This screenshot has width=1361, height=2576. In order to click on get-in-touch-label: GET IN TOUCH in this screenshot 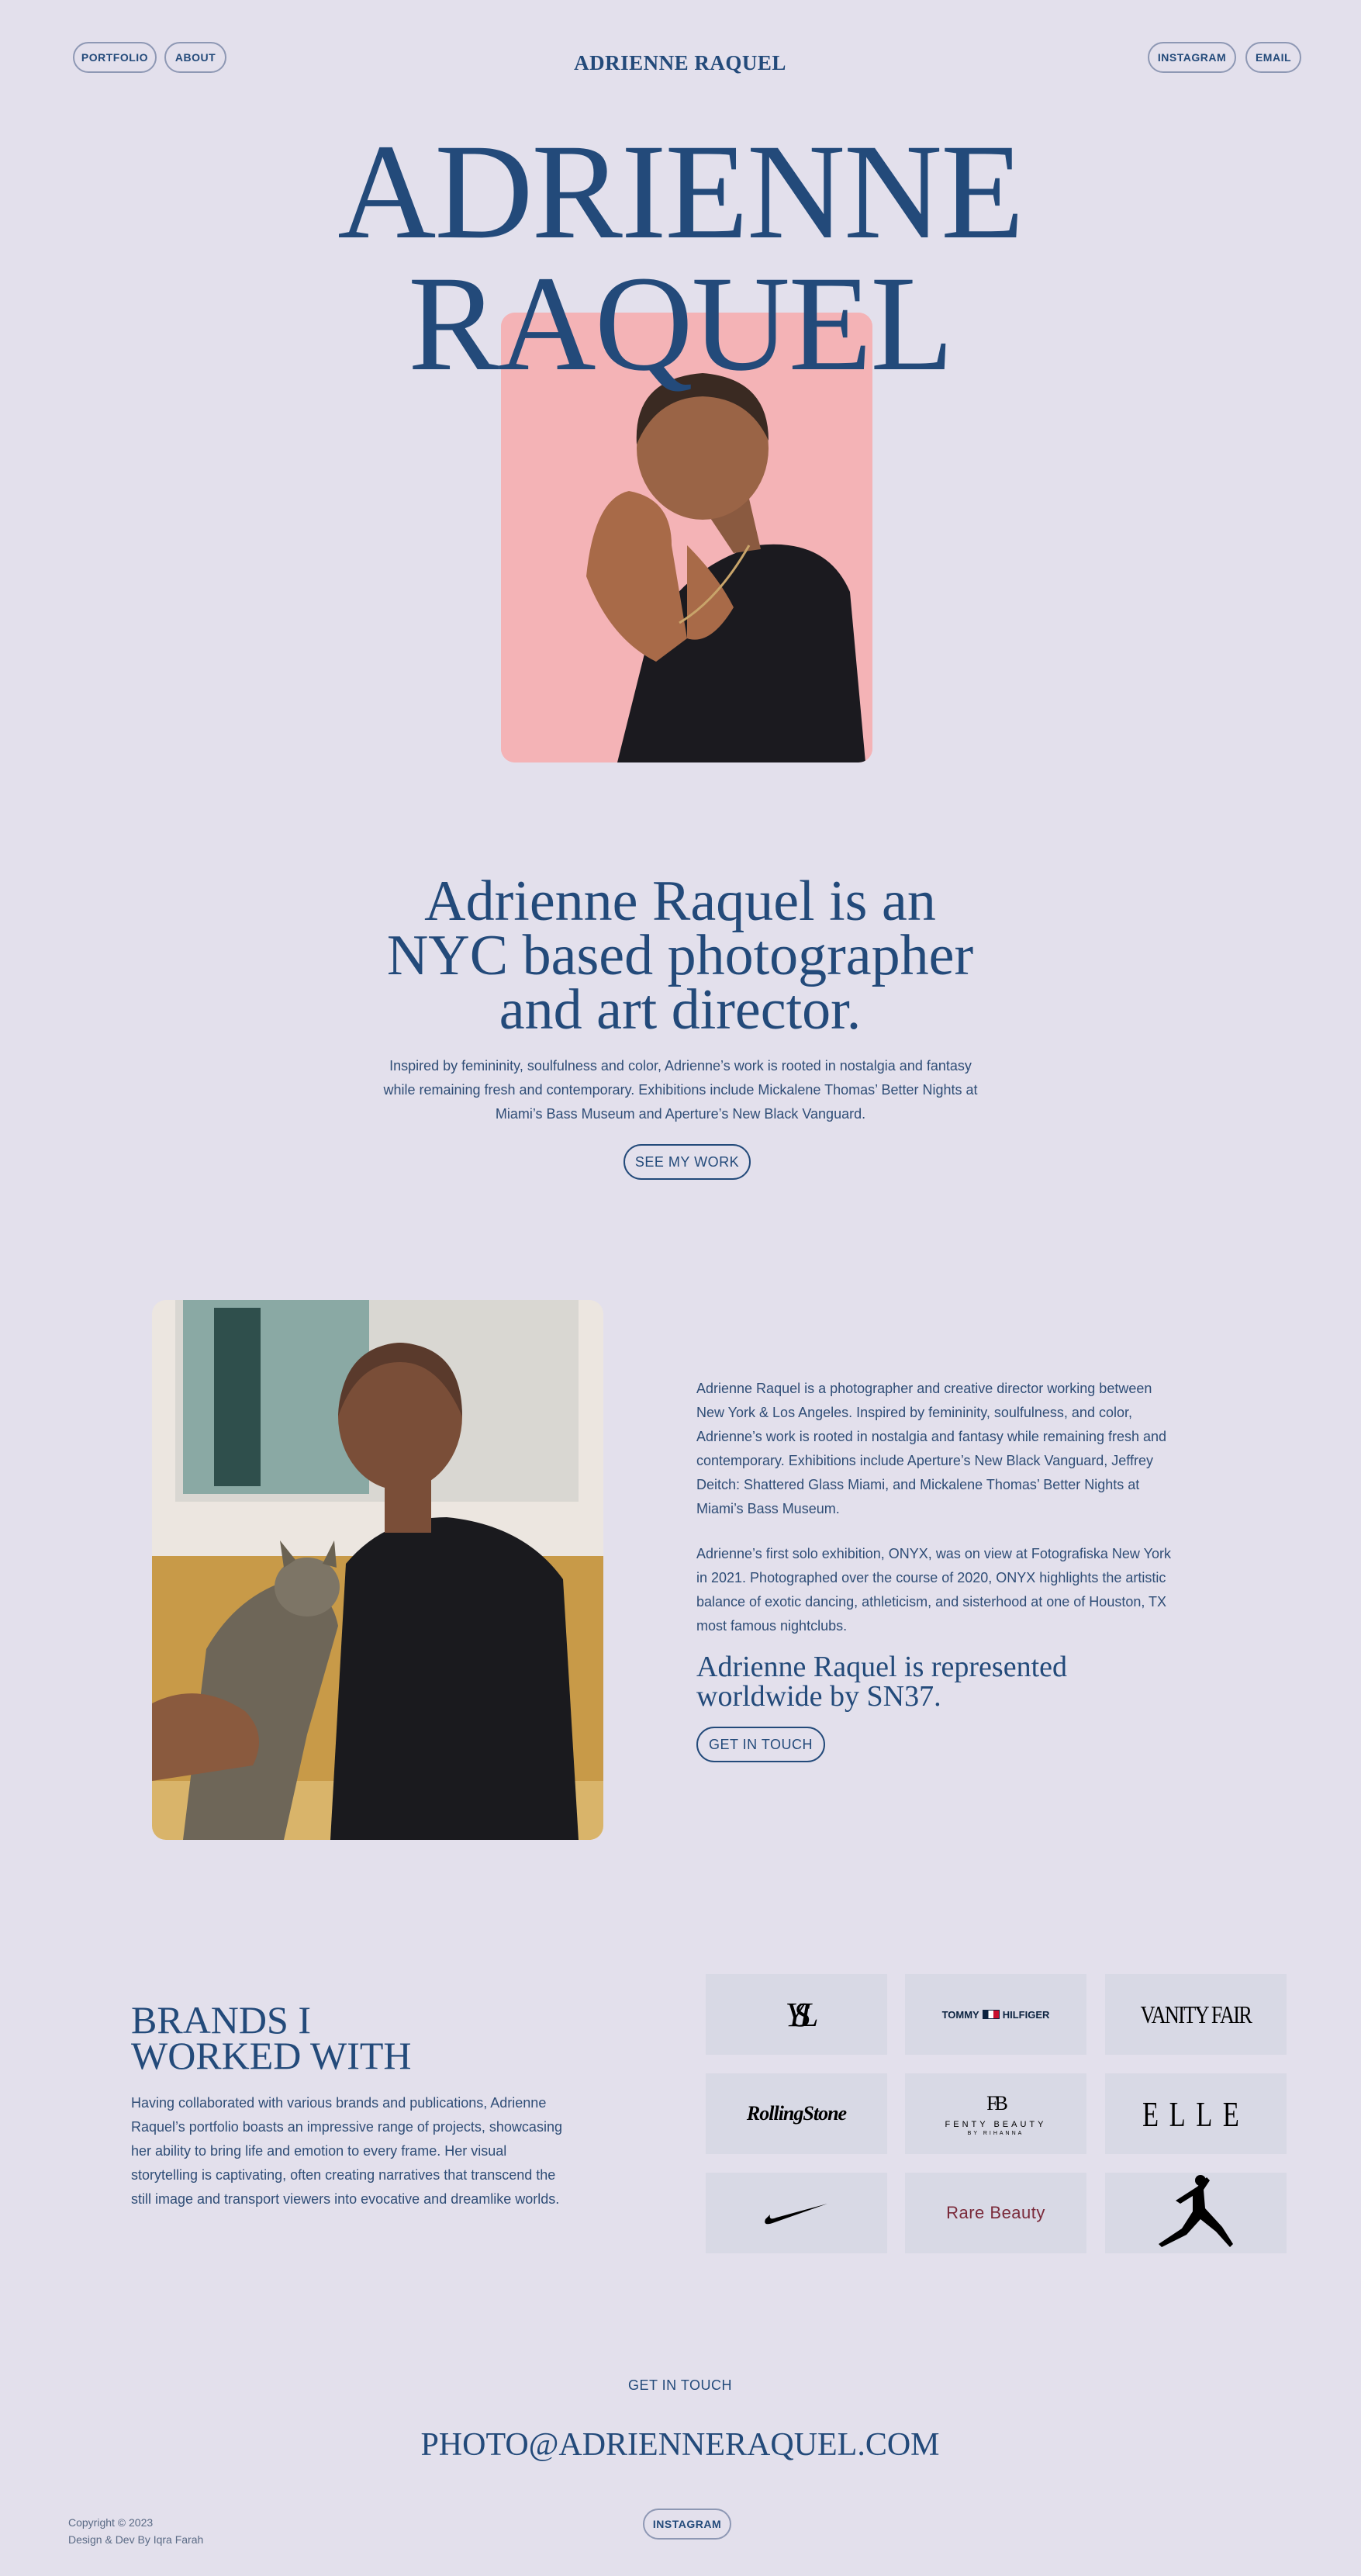, I will do `click(760, 1744)`.